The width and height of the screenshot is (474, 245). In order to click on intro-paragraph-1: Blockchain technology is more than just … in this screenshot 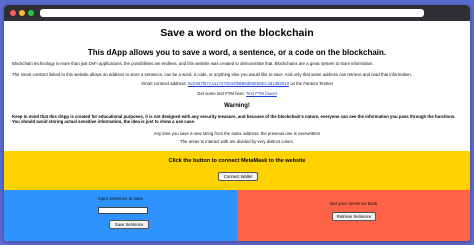, I will do `click(193, 63)`.